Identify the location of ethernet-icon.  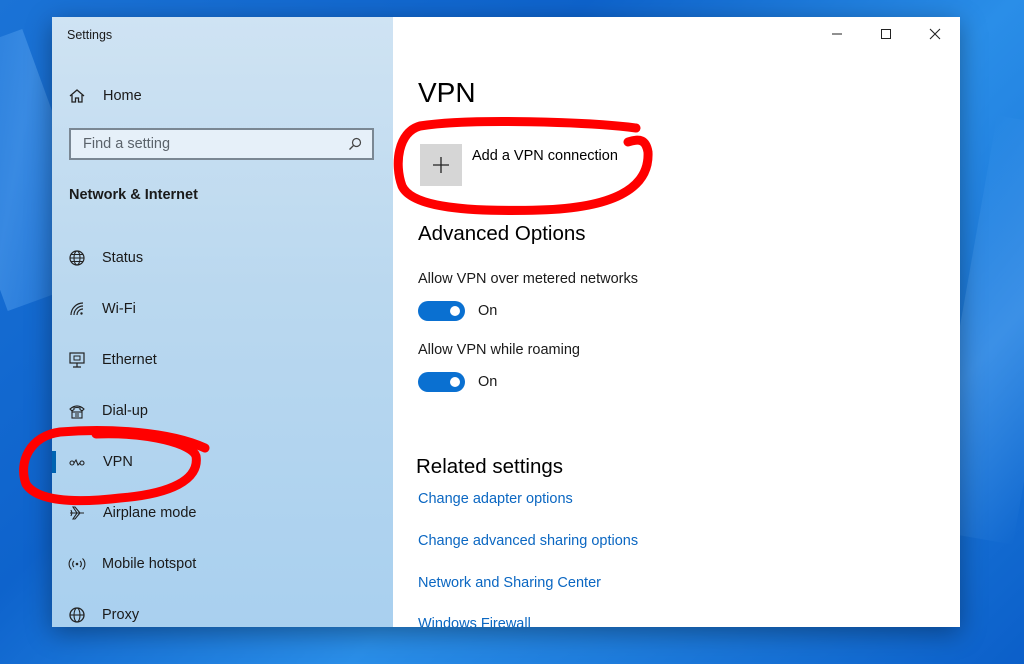
(77, 360).